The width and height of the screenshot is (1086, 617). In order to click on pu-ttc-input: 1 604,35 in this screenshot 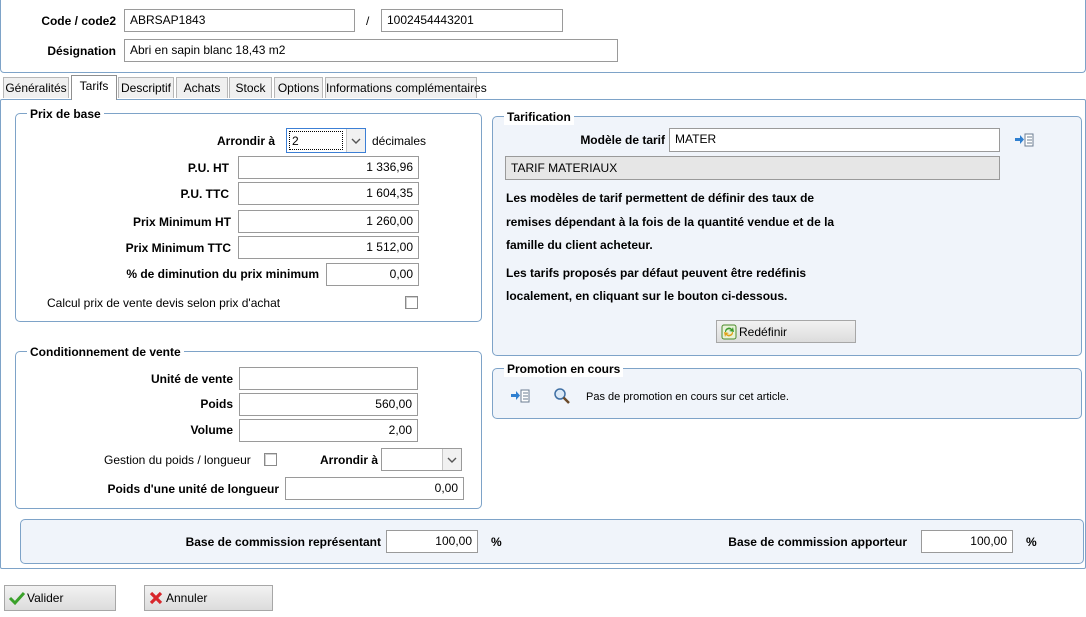, I will do `click(328, 193)`.